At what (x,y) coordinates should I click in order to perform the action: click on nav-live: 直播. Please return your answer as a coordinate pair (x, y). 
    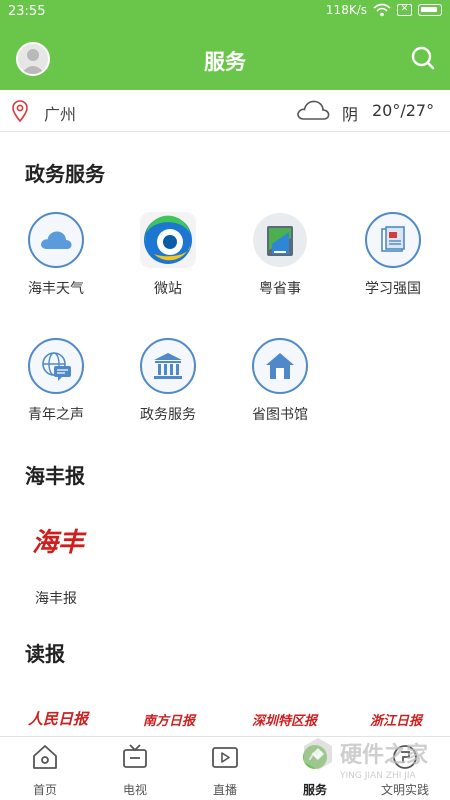
    Looking at the image, I should click on (225, 770).